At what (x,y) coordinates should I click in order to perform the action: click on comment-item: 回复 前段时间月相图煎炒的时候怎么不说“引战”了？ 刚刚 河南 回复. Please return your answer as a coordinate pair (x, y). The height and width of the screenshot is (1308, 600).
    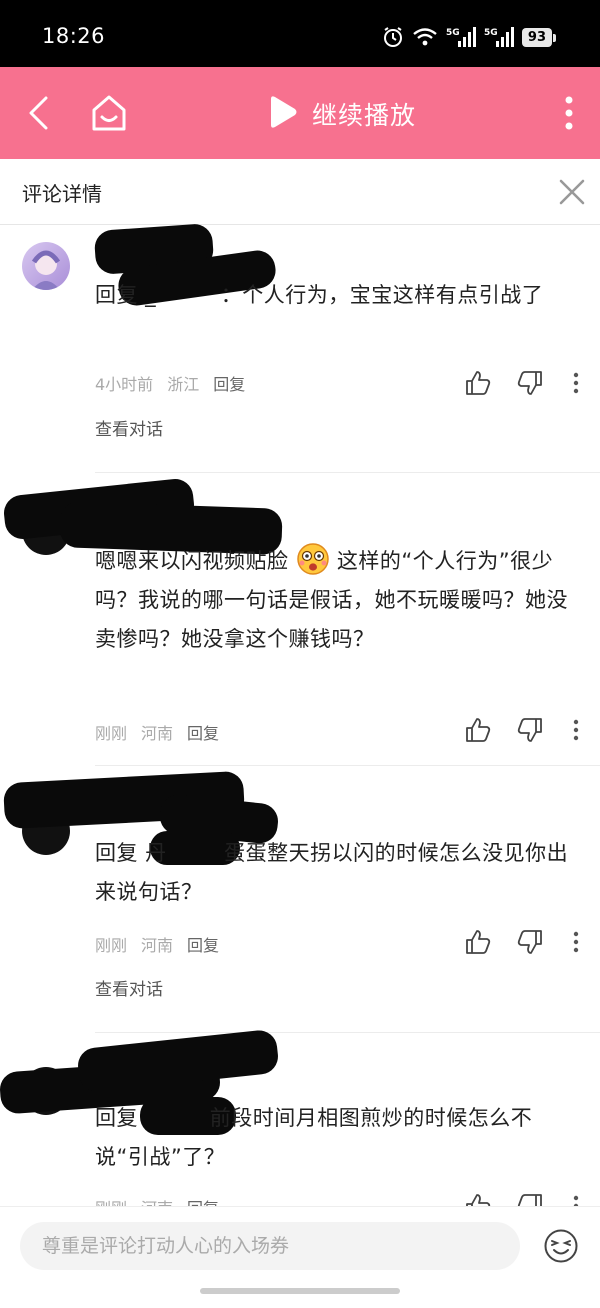
    Looking at the image, I should click on (300, 1123).